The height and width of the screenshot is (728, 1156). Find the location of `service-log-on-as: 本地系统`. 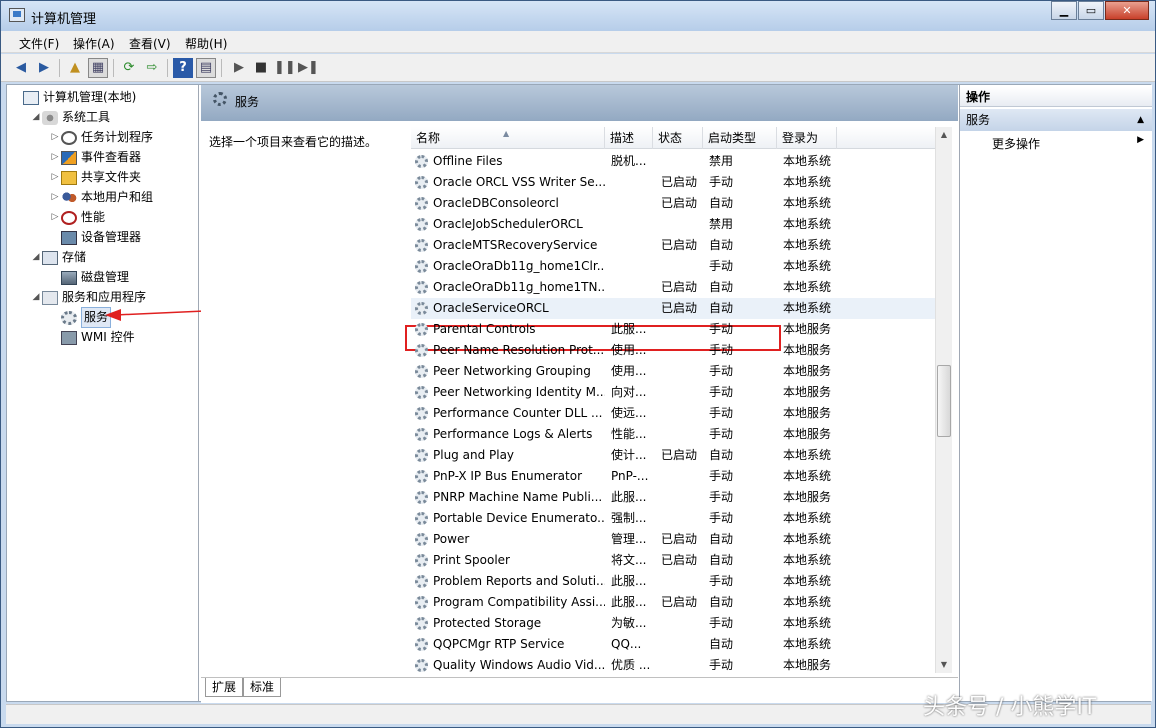

service-log-on-as: 本地系统 is located at coordinates (807, 560).